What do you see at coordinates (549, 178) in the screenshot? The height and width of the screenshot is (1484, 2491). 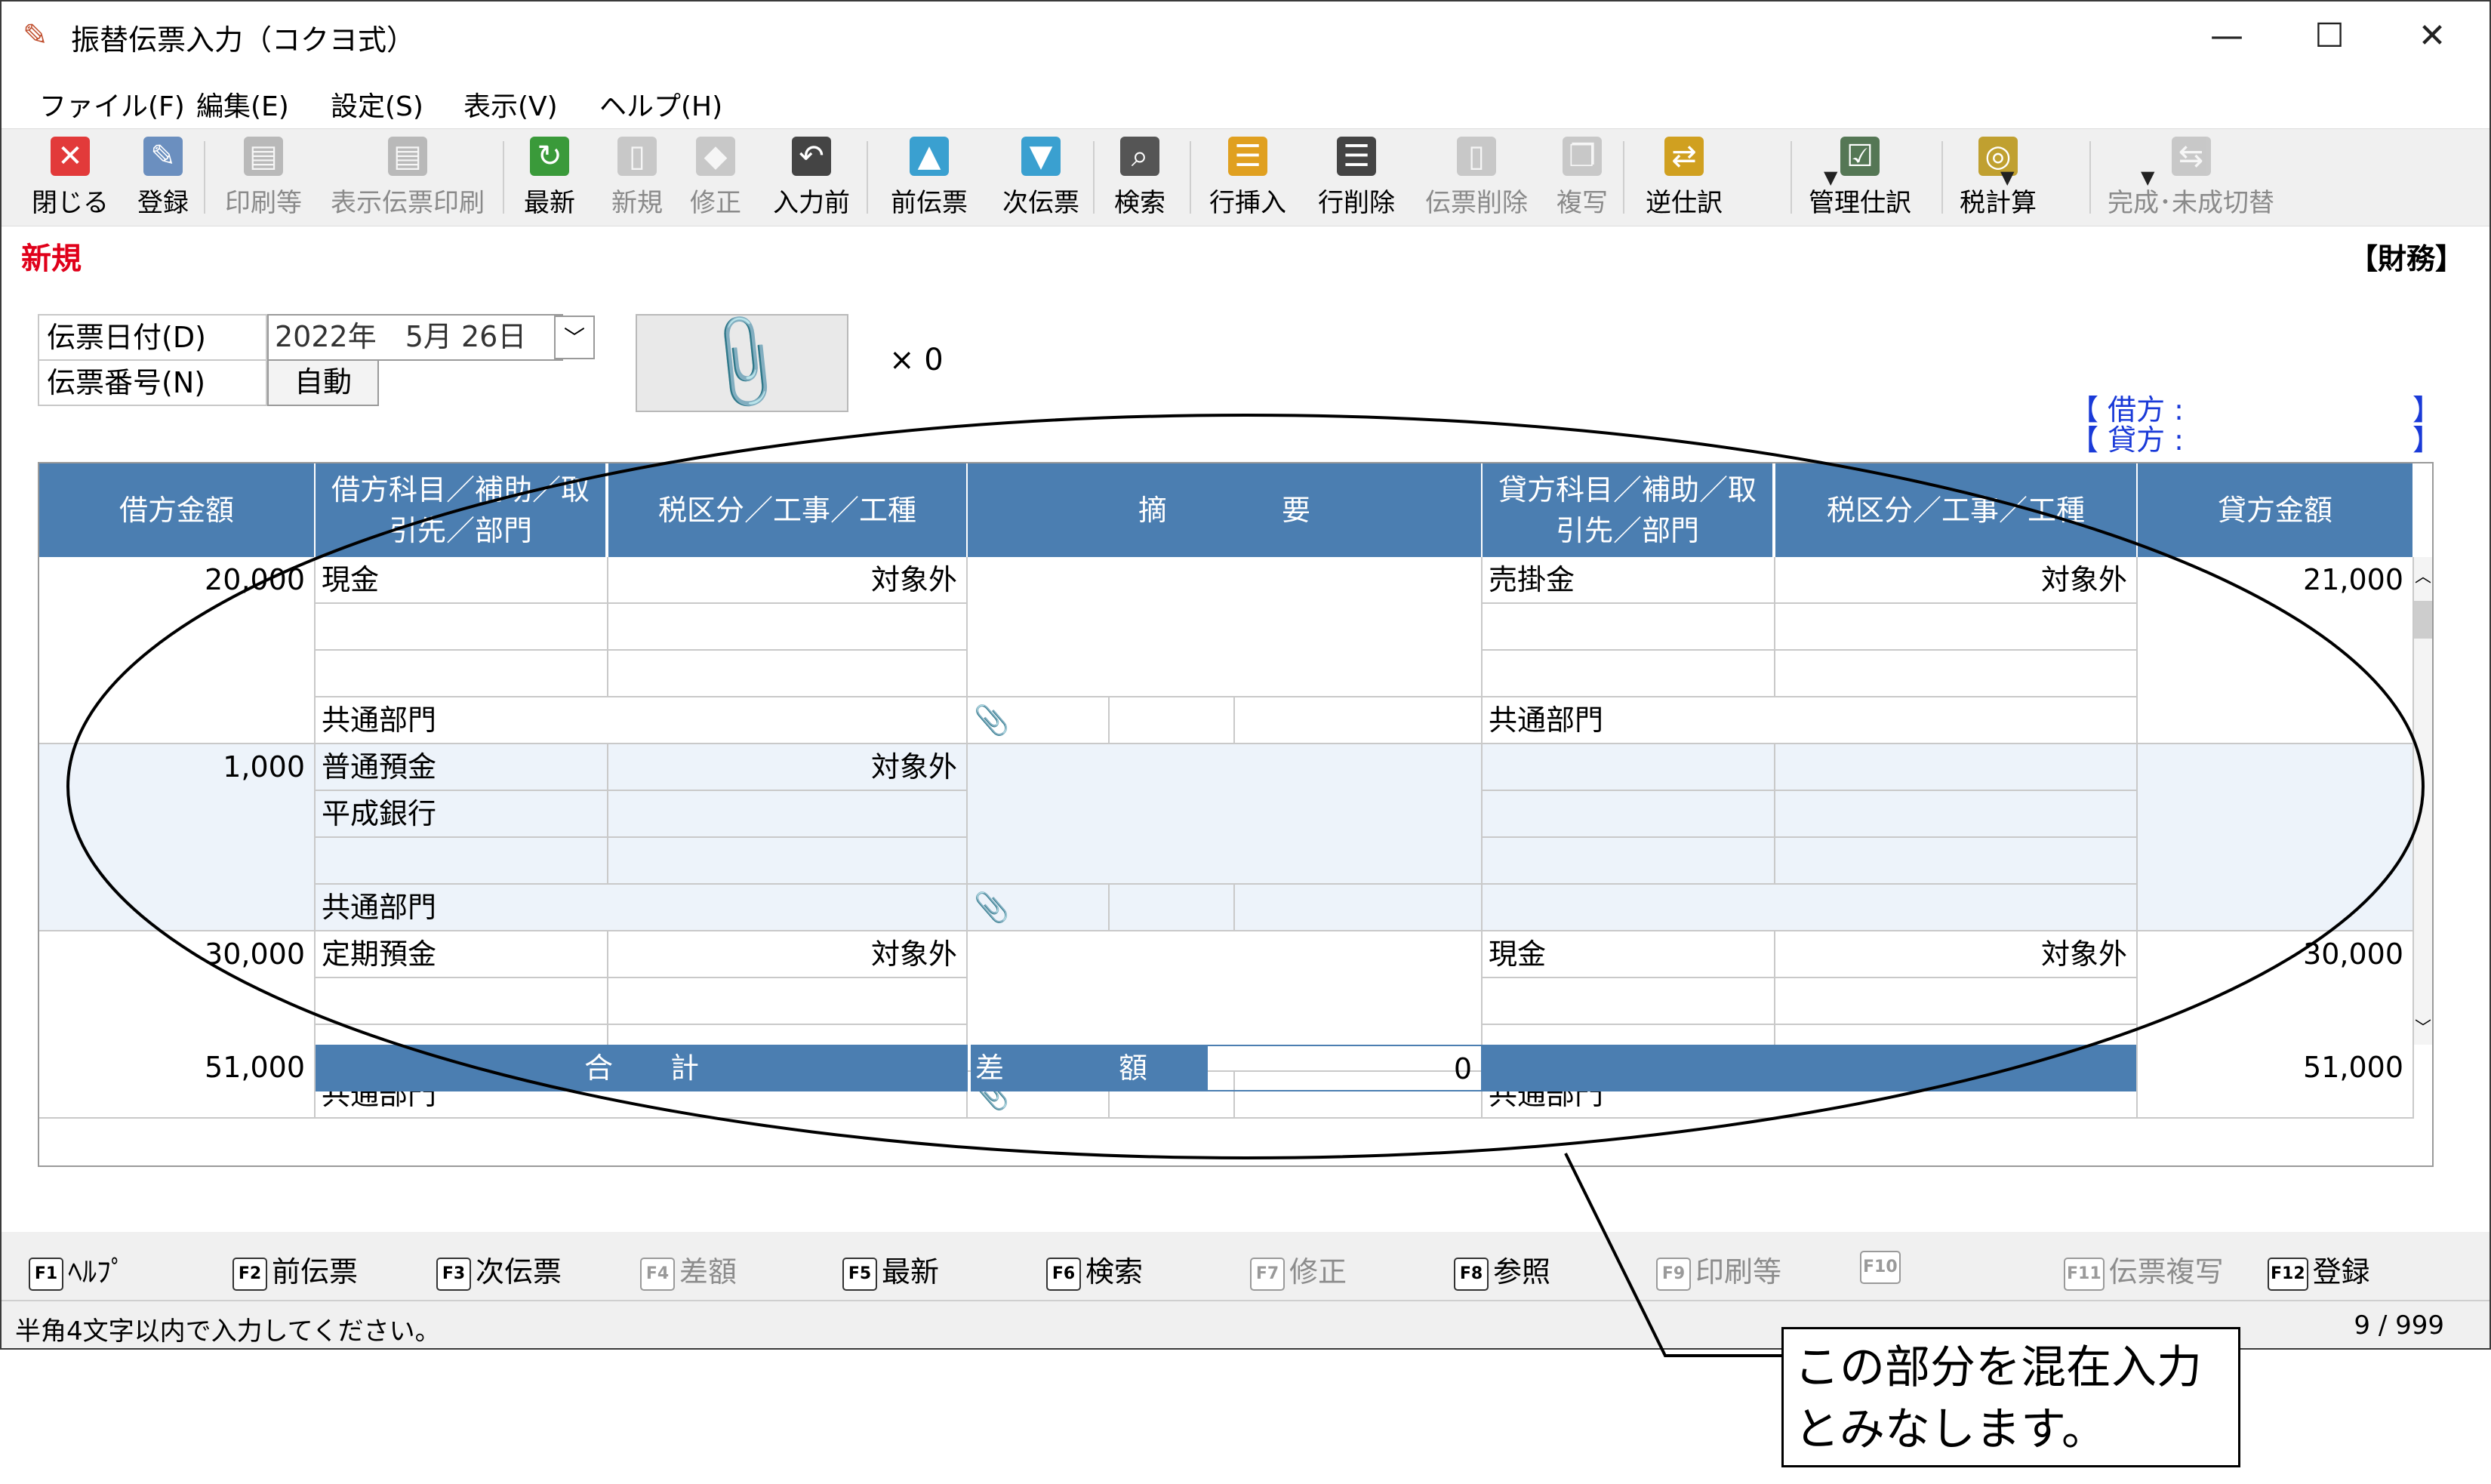 I see `toolbar-button-refresh-4: ↻ 最新` at bounding box center [549, 178].